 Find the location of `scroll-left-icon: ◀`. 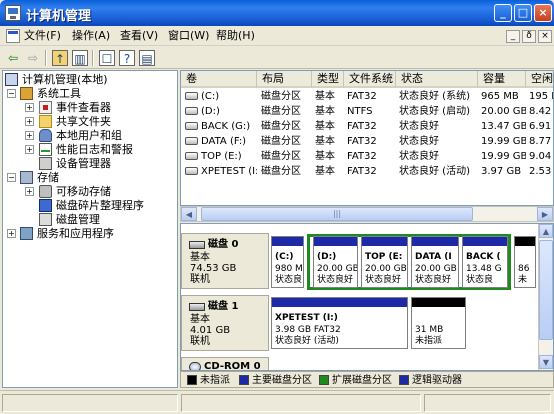

scroll-left-icon: ◀ is located at coordinates (189, 214).